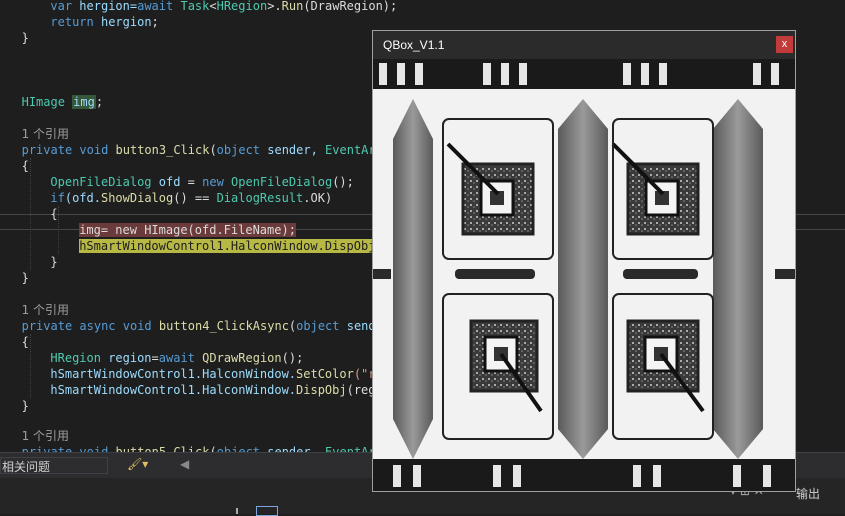 This screenshot has width=845, height=516. What do you see at coordinates (274, 6) in the screenshot?
I see `code-token: >.` at bounding box center [274, 6].